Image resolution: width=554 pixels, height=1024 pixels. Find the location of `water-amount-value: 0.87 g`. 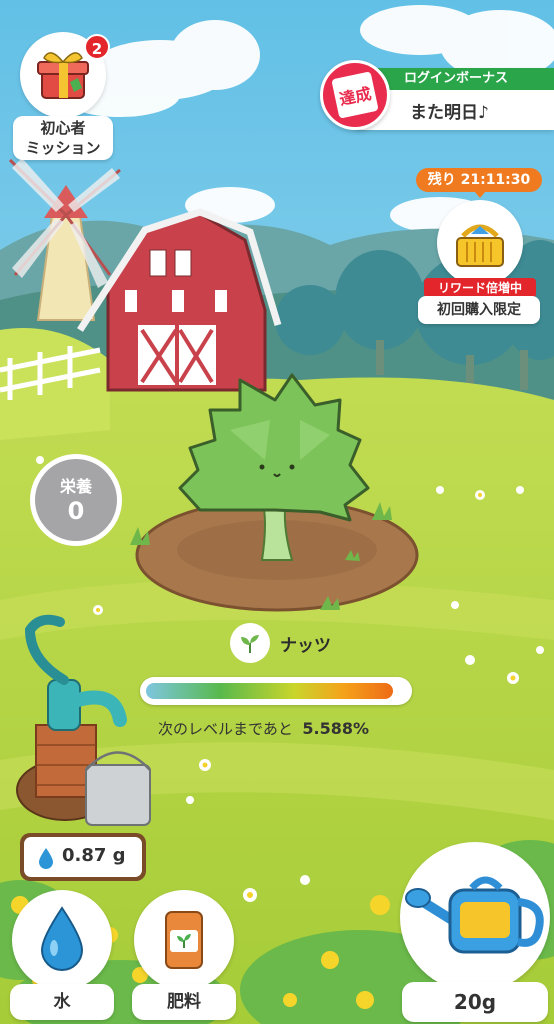

water-amount-value: 0.87 g is located at coordinates (94, 855).